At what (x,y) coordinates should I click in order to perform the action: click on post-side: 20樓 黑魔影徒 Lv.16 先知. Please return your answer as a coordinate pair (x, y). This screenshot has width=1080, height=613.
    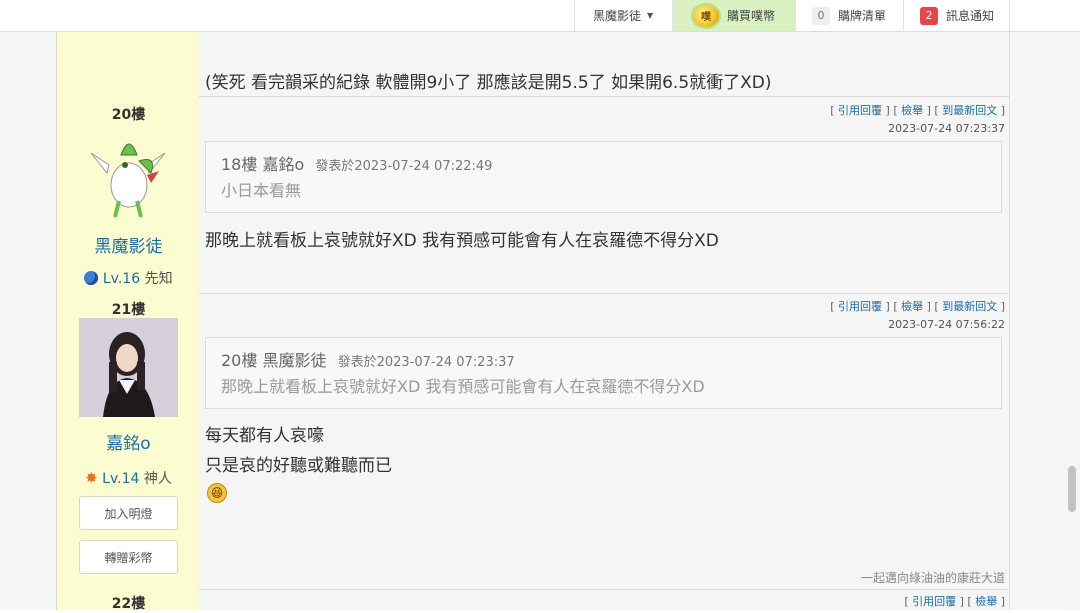
    Looking at the image, I should click on (127, 194).